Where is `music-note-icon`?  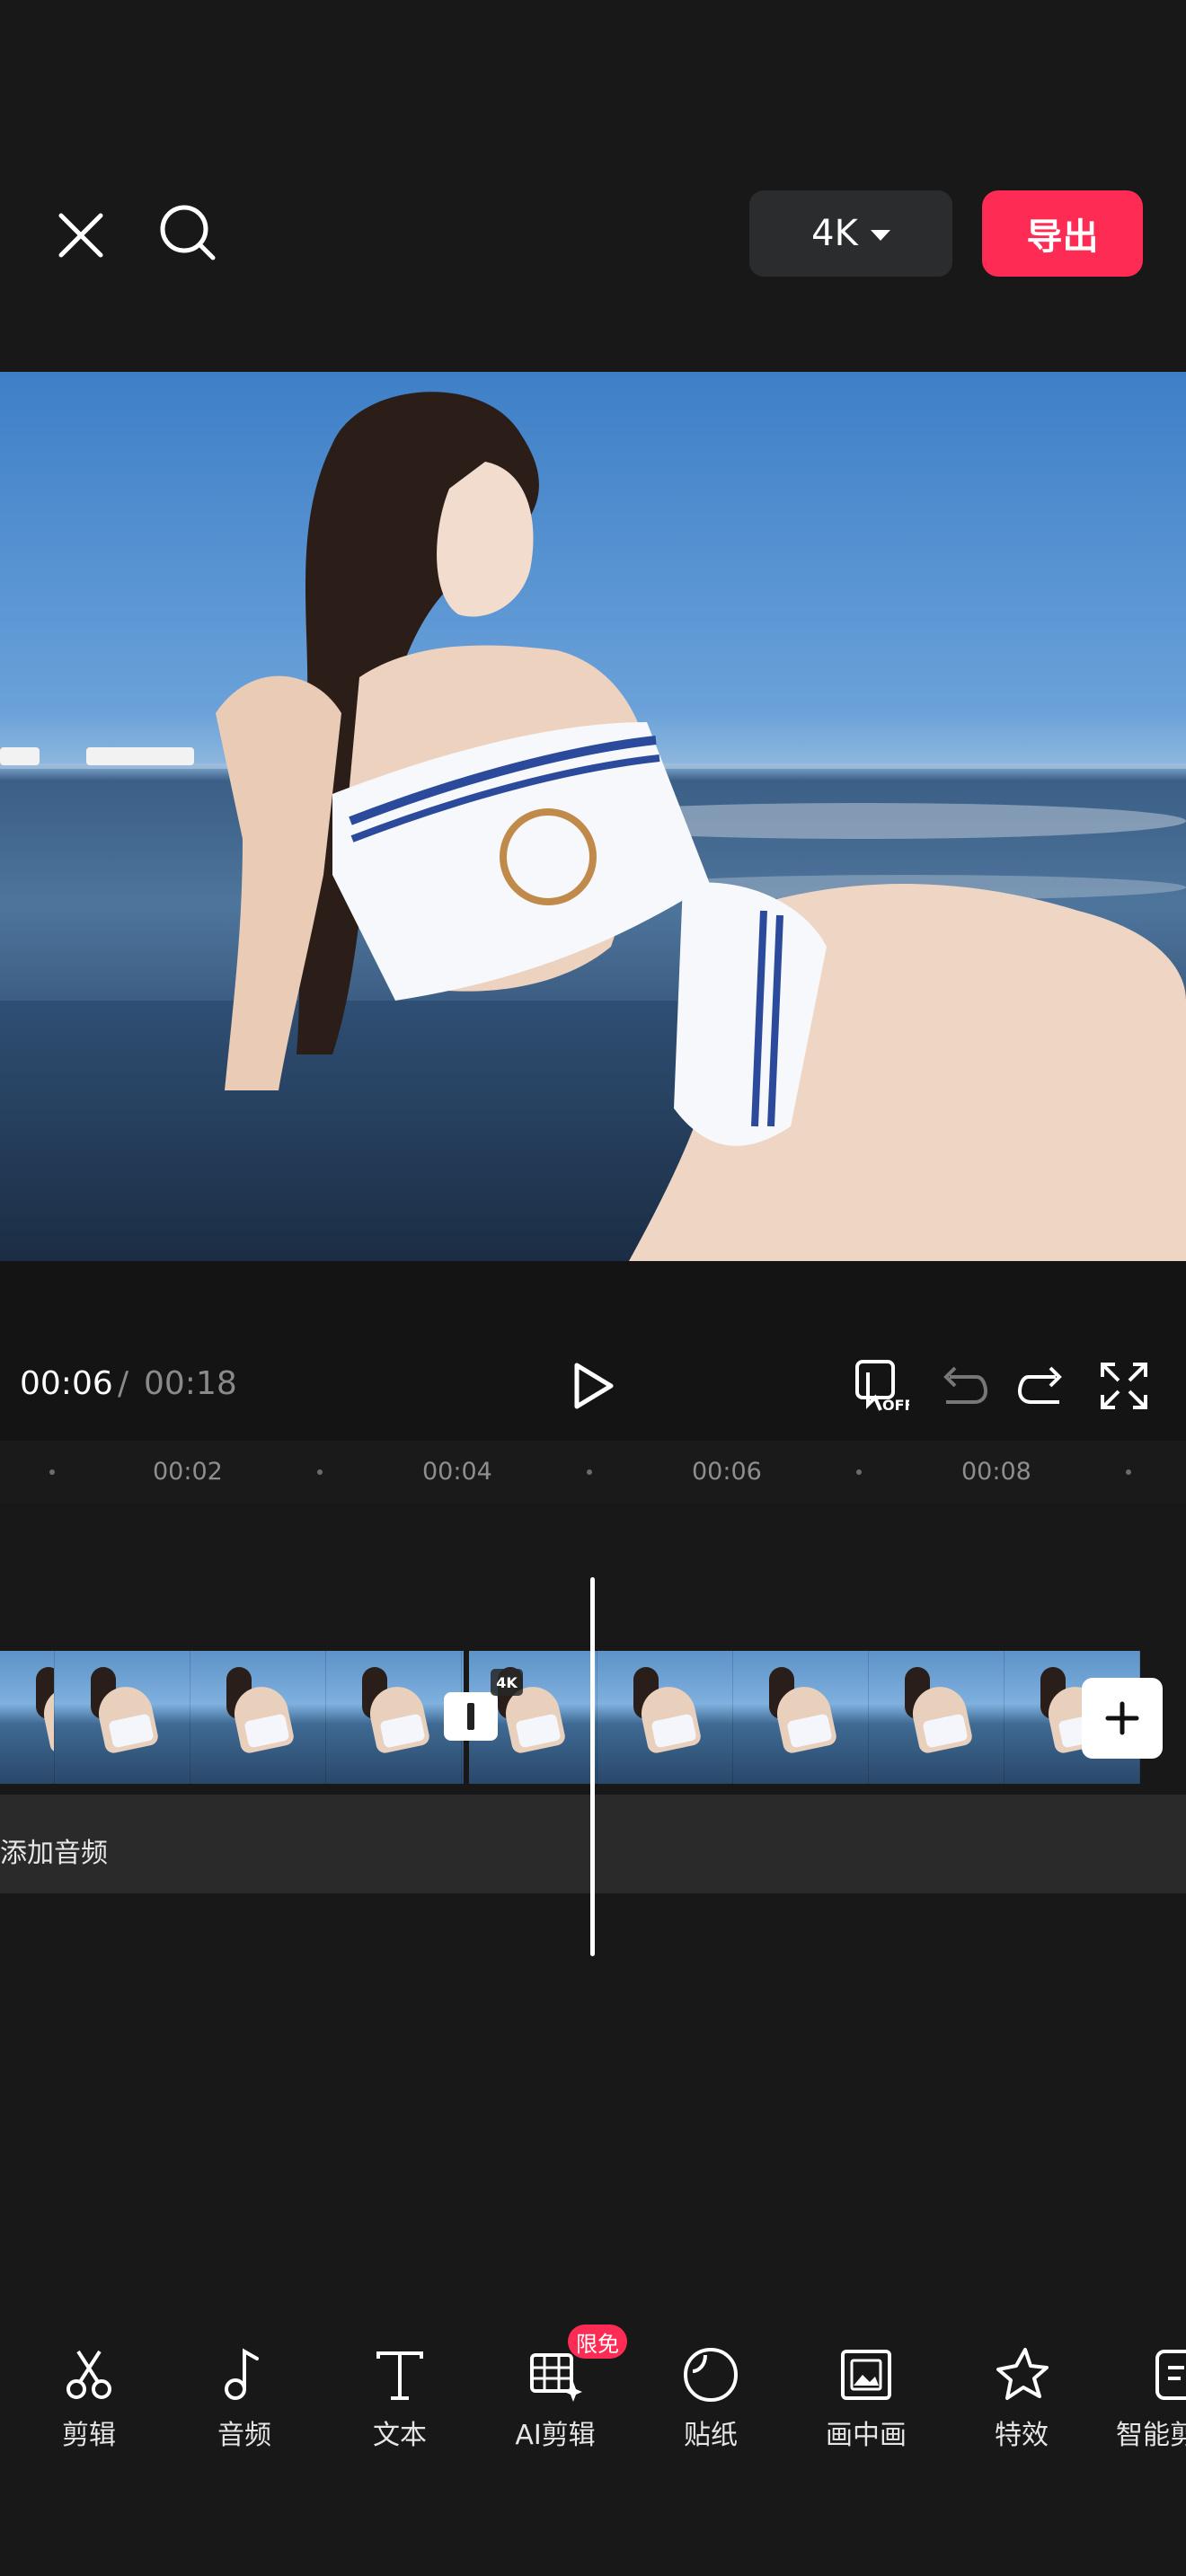 music-note-icon is located at coordinates (242, 2374).